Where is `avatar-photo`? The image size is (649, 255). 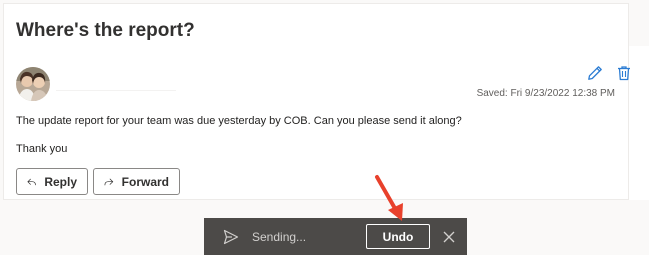
avatar-photo is located at coordinates (33, 84).